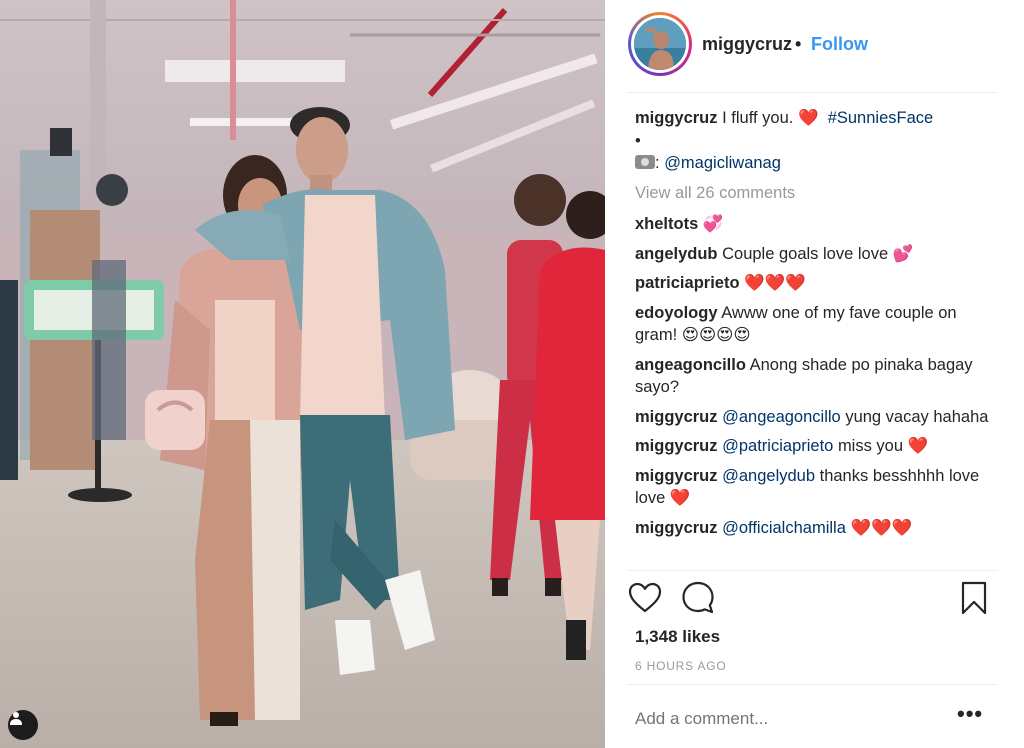 The width and height of the screenshot is (1024, 748). Describe the element at coordinates (812, 684) in the screenshot. I see `footer-divider` at that location.